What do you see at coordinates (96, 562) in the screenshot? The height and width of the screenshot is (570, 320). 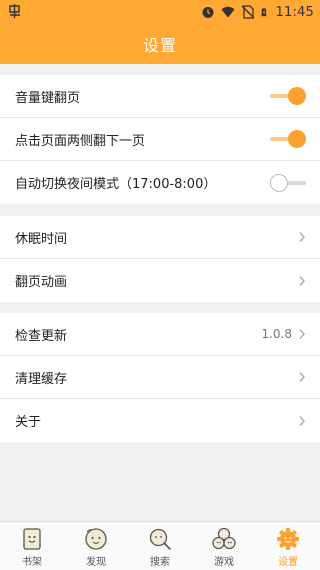 I see `nav-label: 发现` at bounding box center [96, 562].